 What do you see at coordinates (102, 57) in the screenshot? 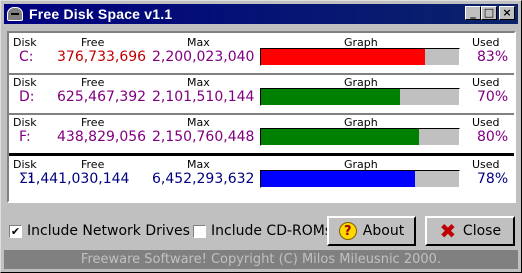
I see `free-value: 376,733,696` at bounding box center [102, 57].